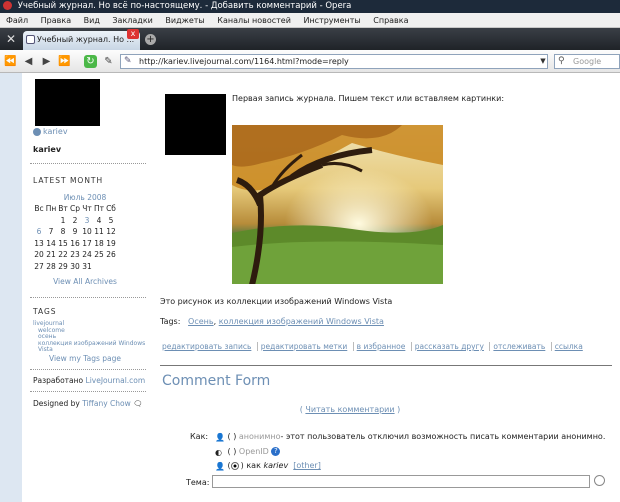 The width and height of the screenshot is (620, 502). Describe the element at coordinates (587, 61) in the screenshot. I see `search-field: ⚲ Google` at that location.